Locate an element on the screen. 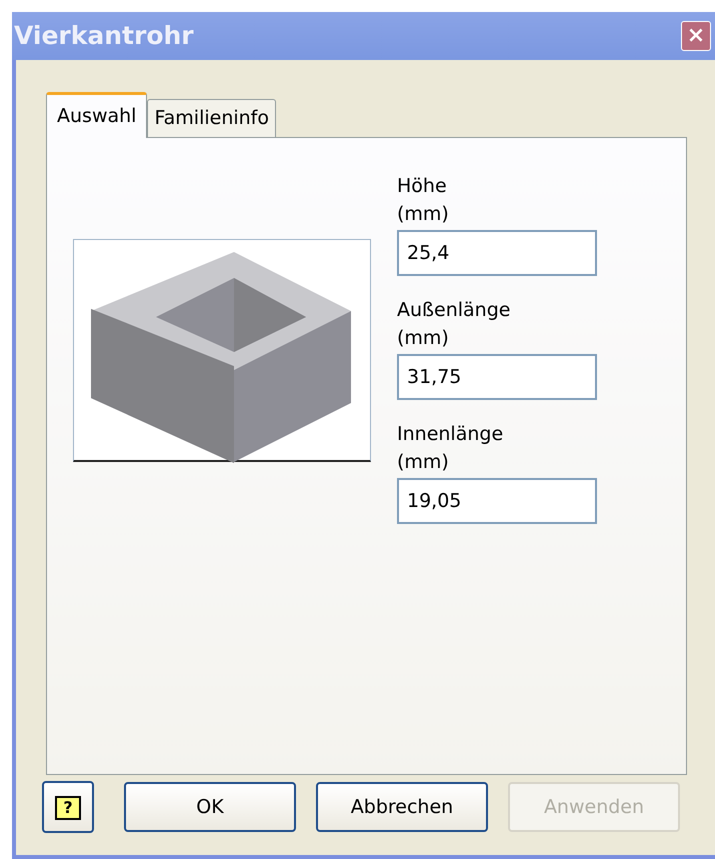  tab: Auswahl is located at coordinates (97, 115).